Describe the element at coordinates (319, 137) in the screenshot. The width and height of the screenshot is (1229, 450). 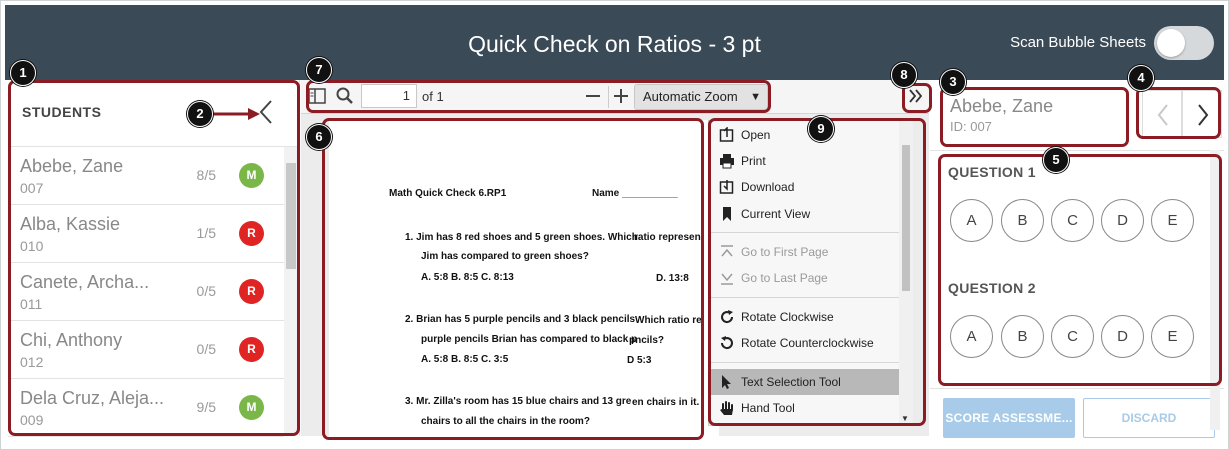
I see `callout-number-6: 6` at that location.